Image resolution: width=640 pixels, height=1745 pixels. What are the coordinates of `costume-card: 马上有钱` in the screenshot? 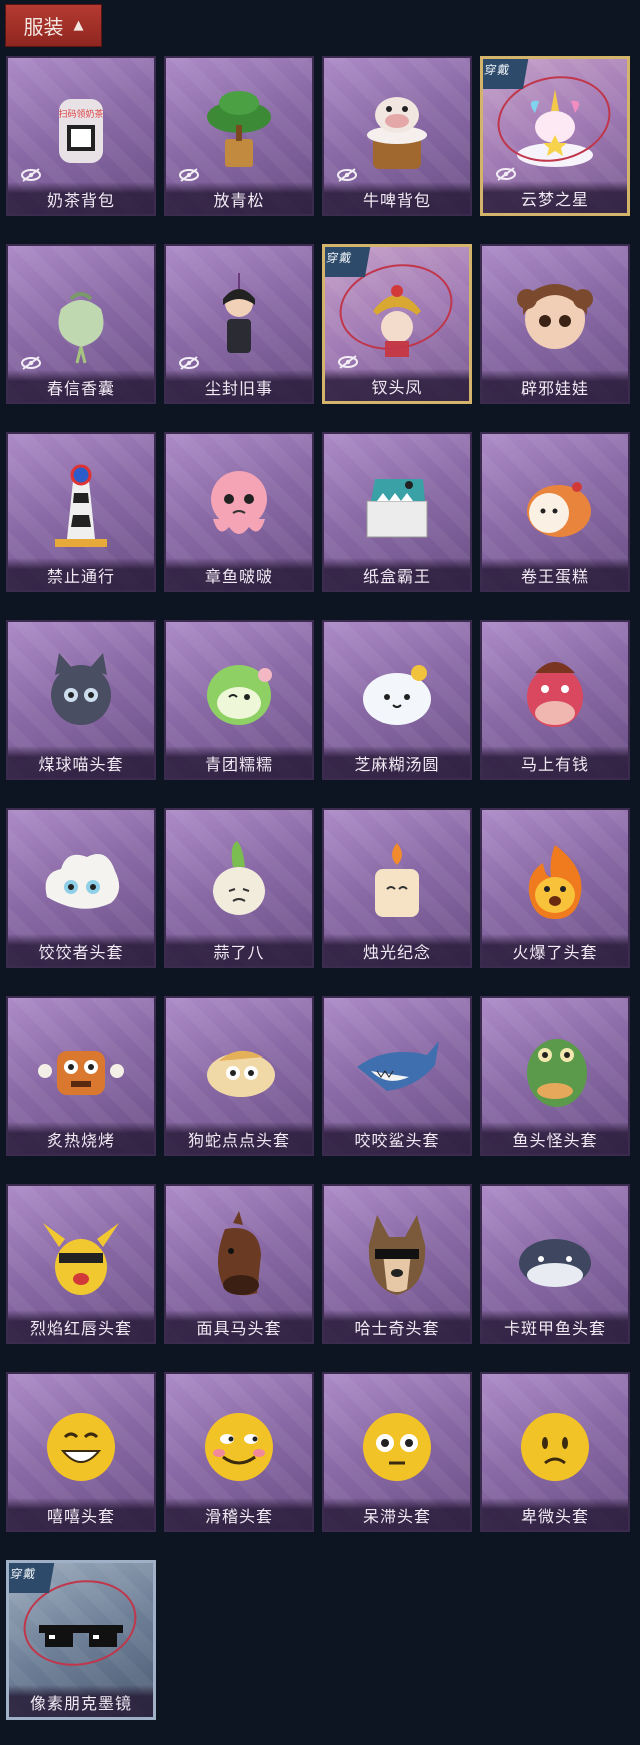 It's located at (555, 700).